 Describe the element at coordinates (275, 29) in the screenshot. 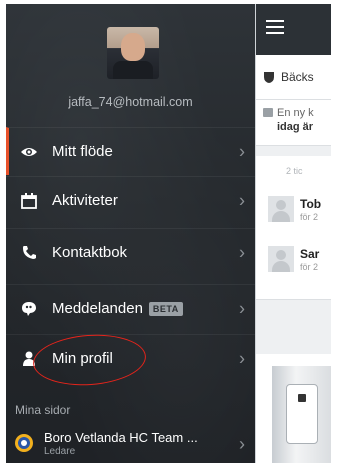

I see `hamburger-menu-icon` at that location.